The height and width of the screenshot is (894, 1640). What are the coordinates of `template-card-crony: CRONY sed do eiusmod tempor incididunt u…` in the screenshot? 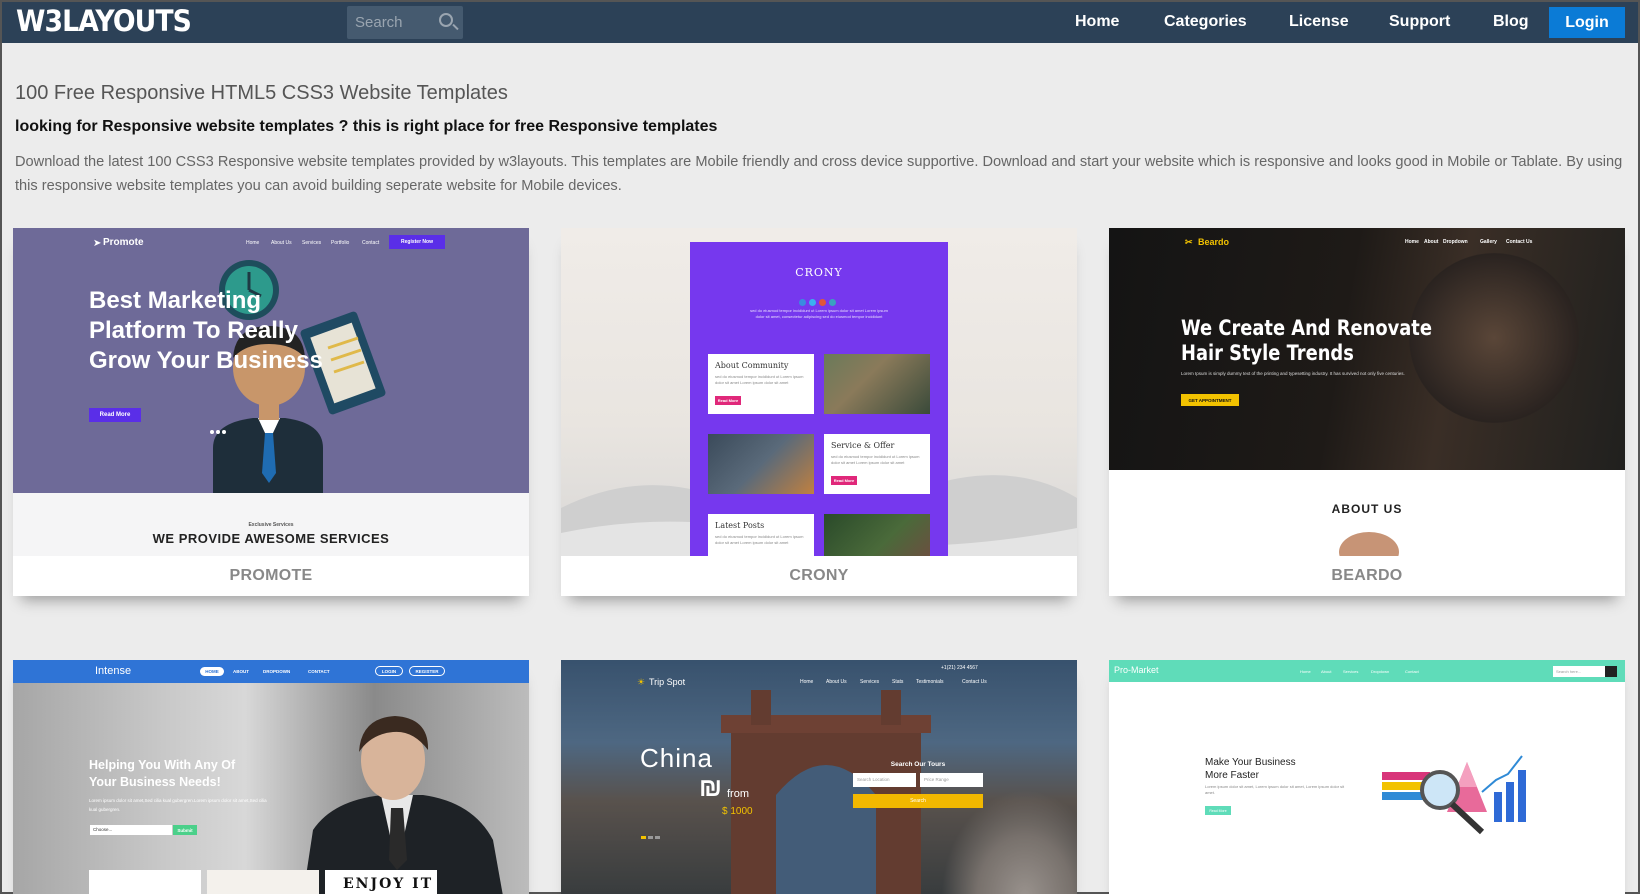 It's located at (819, 412).